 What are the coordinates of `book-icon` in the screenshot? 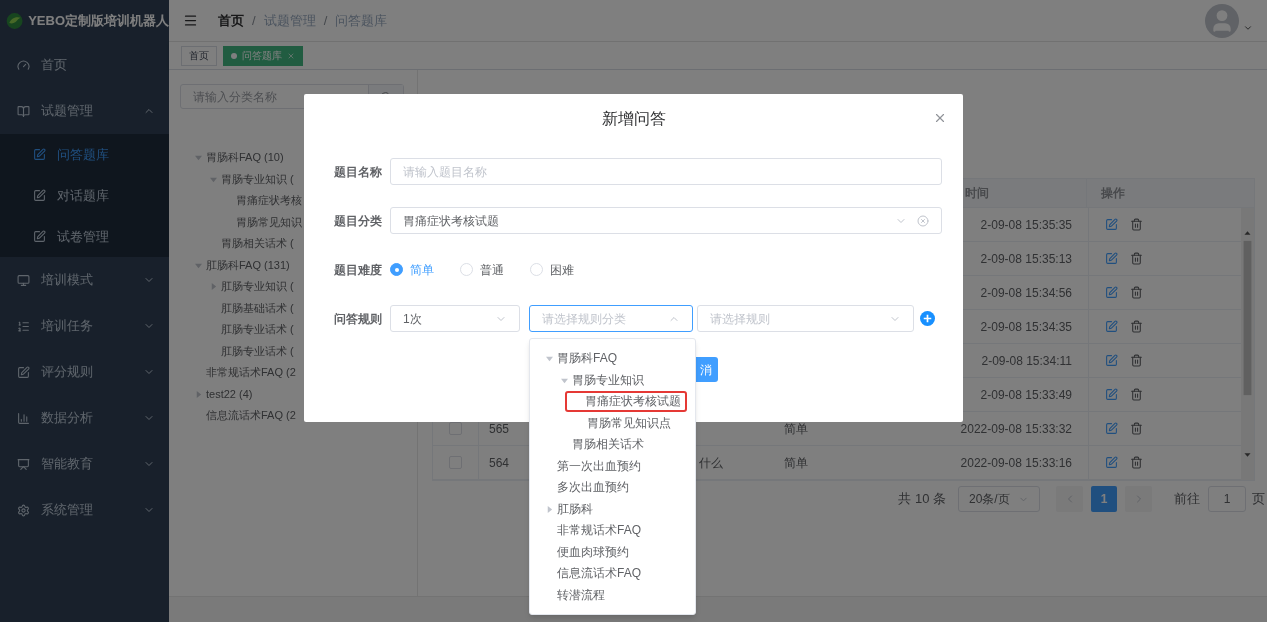 It's located at (23, 111).